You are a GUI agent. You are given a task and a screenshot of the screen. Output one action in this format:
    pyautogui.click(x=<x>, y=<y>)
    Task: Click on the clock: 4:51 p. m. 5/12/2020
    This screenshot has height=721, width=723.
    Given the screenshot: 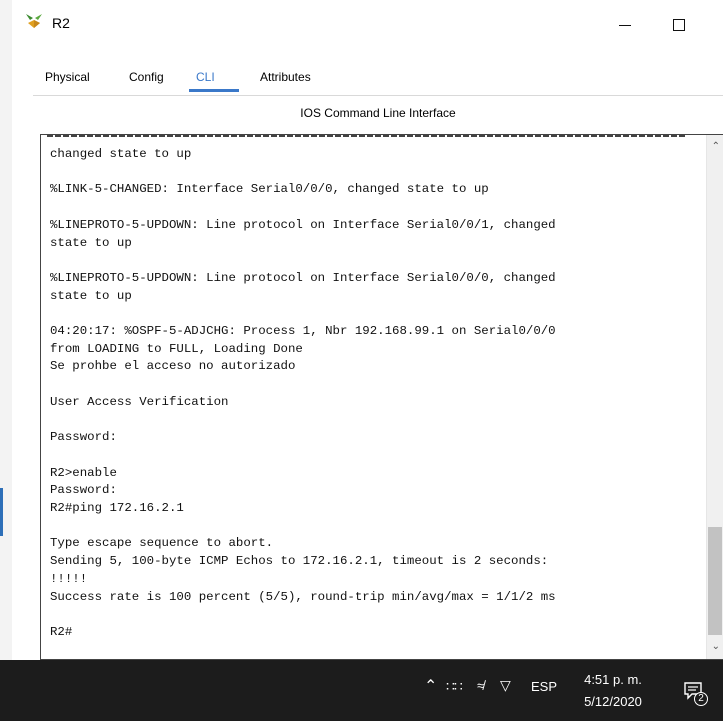 What is the action you would take?
    pyautogui.click(x=613, y=691)
    